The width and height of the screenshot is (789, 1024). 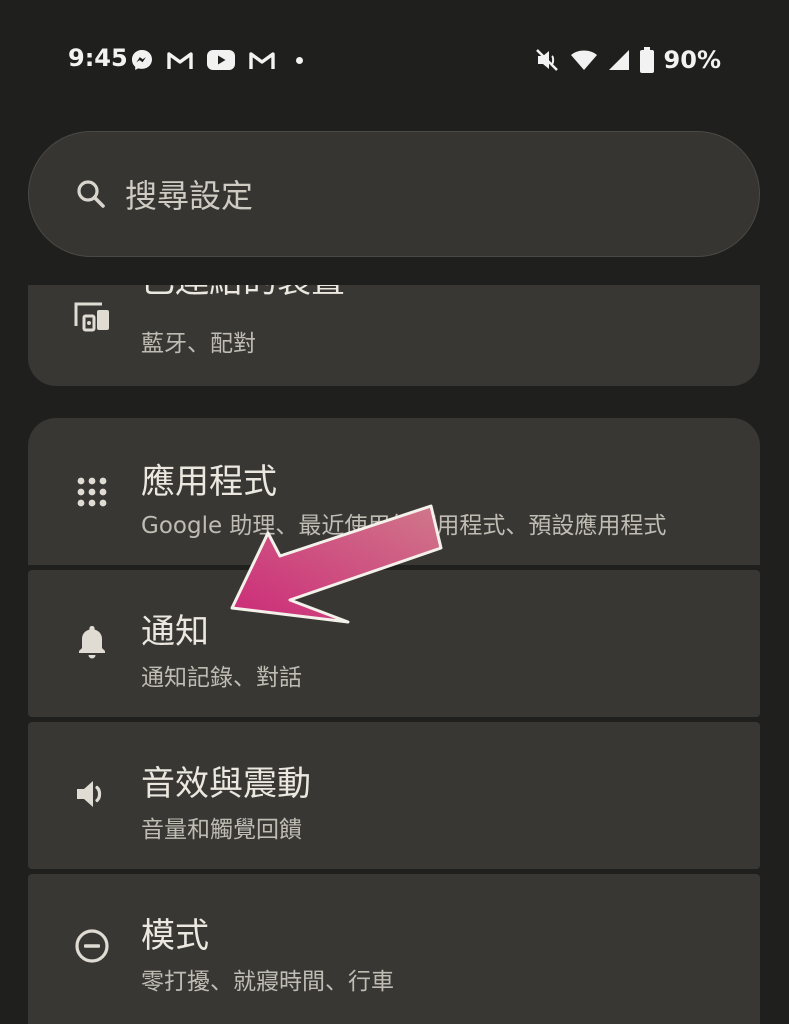 I want to click on settings-item-modes: 模式 零打擾、就寢時間、行車, so click(x=394, y=949).